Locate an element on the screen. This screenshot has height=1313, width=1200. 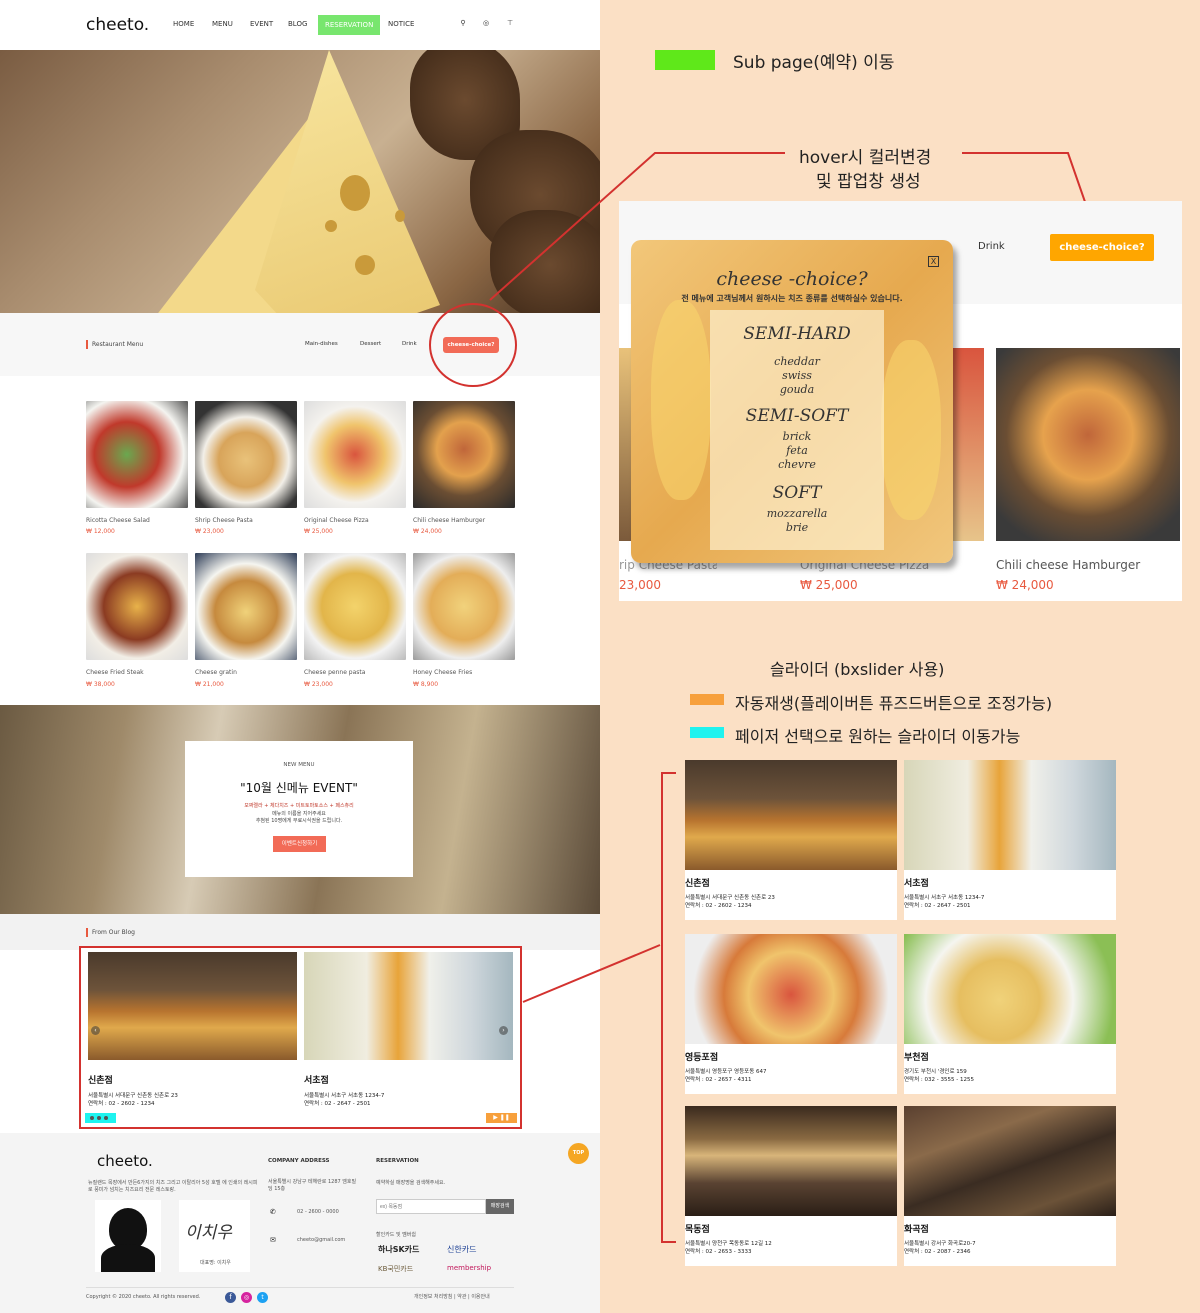
cheese-choice-button-hover: cheese-choice? is located at coordinates (1102, 247).